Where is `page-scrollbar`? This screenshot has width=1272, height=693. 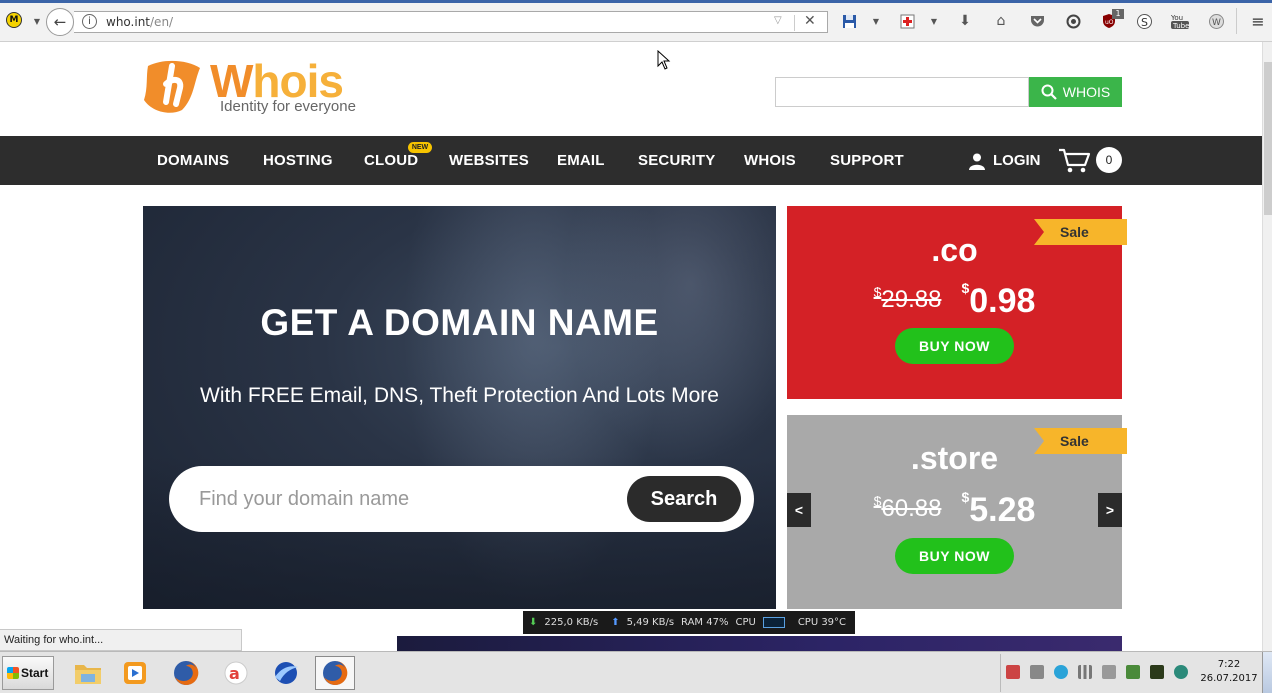
page-scrollbar is located at coordinates (1267, 346).